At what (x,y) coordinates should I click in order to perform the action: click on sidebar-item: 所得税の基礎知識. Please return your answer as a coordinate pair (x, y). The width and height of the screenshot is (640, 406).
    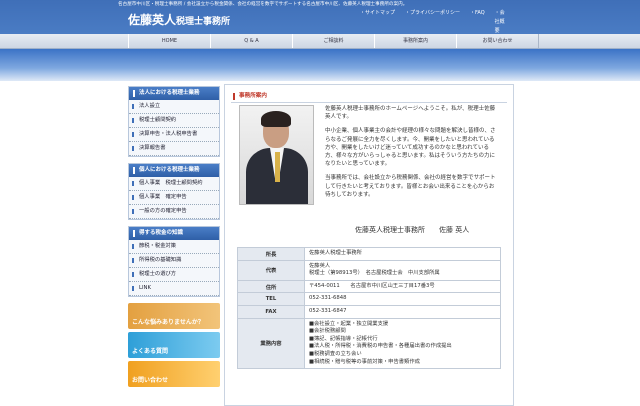
    Looking at the image, I should click on (174, 261).